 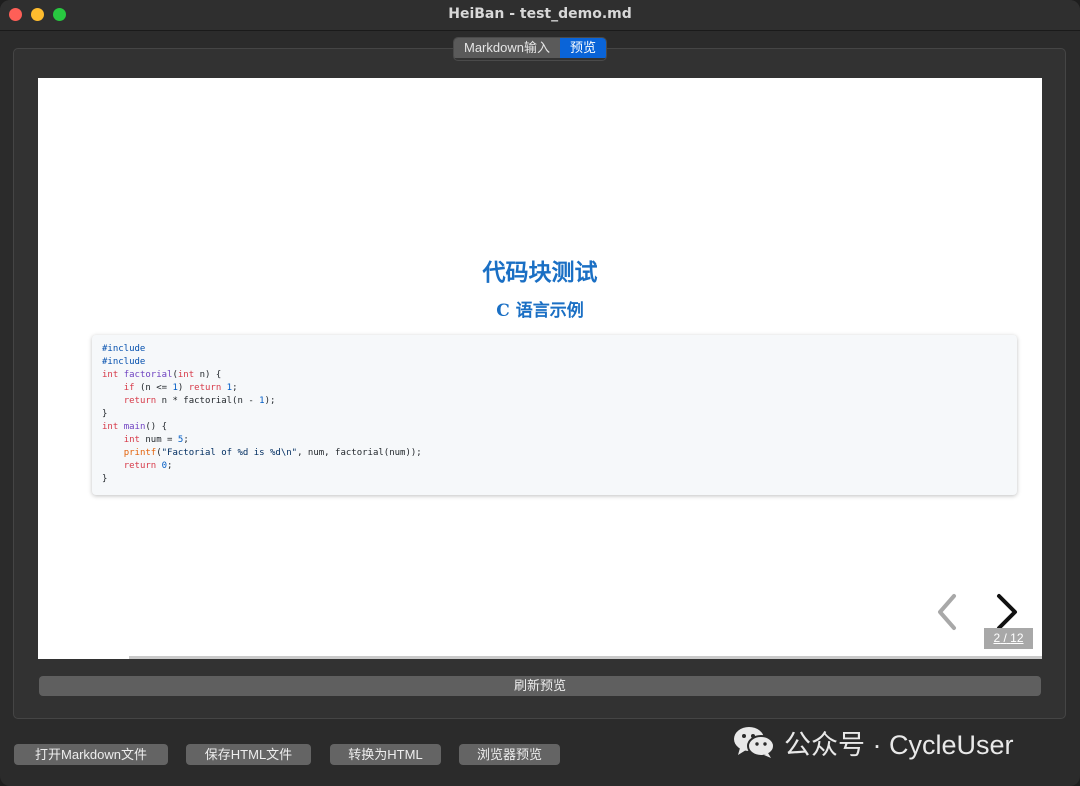 I want to click on save-html-button: 保存HTML文件, so click(x=248, y=754).